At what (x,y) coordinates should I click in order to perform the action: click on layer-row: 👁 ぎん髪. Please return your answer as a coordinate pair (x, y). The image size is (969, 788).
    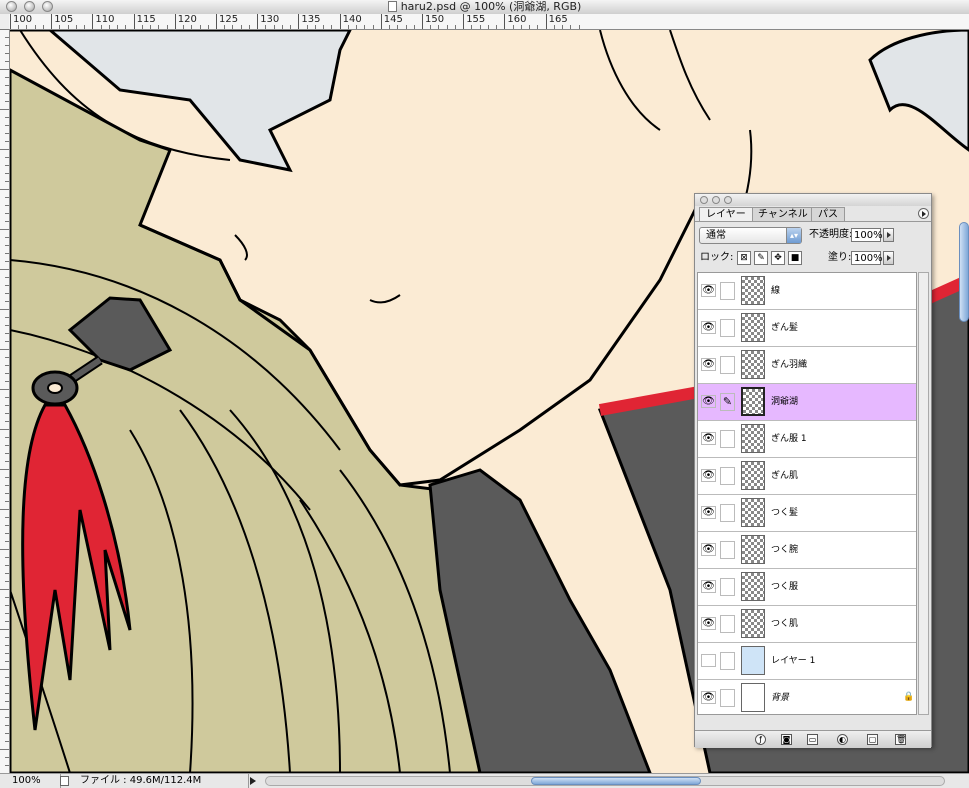
    Looking at the image, I should click on (807, 328).